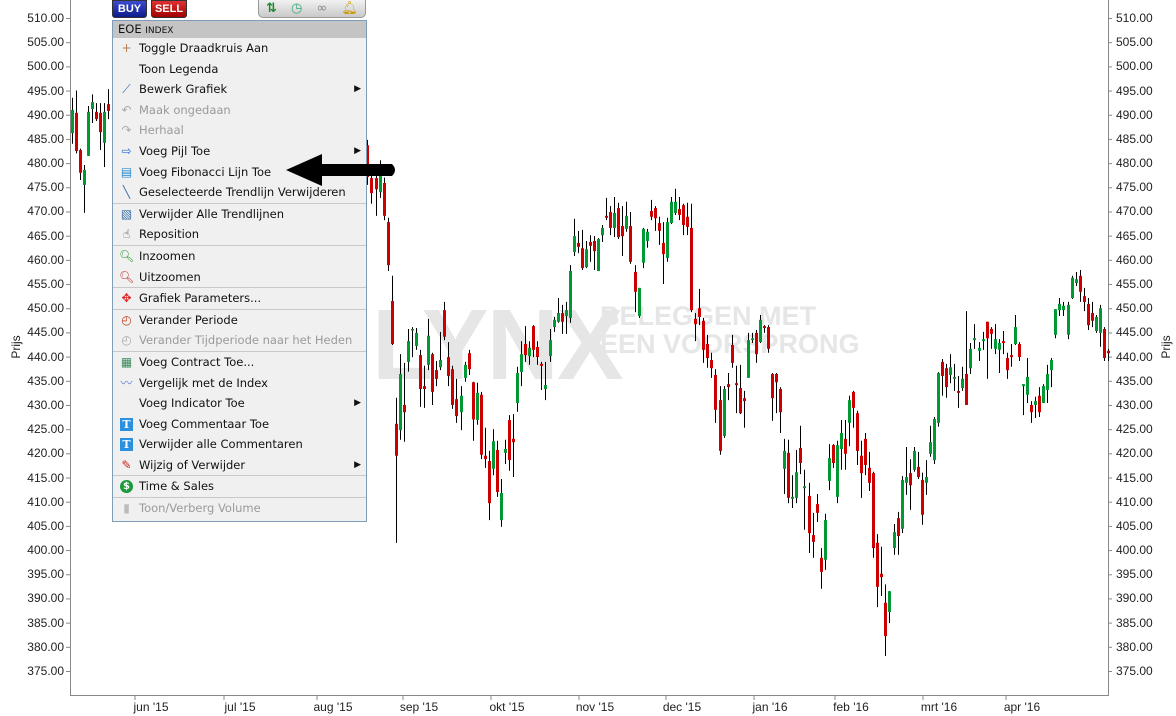 Image resolution: width=1176 pixels, height=716 pixels. What do you see at coordinates (129, 9) in the screenshot?
I see `buy-button: BUY` at bounding box center [129, 9].